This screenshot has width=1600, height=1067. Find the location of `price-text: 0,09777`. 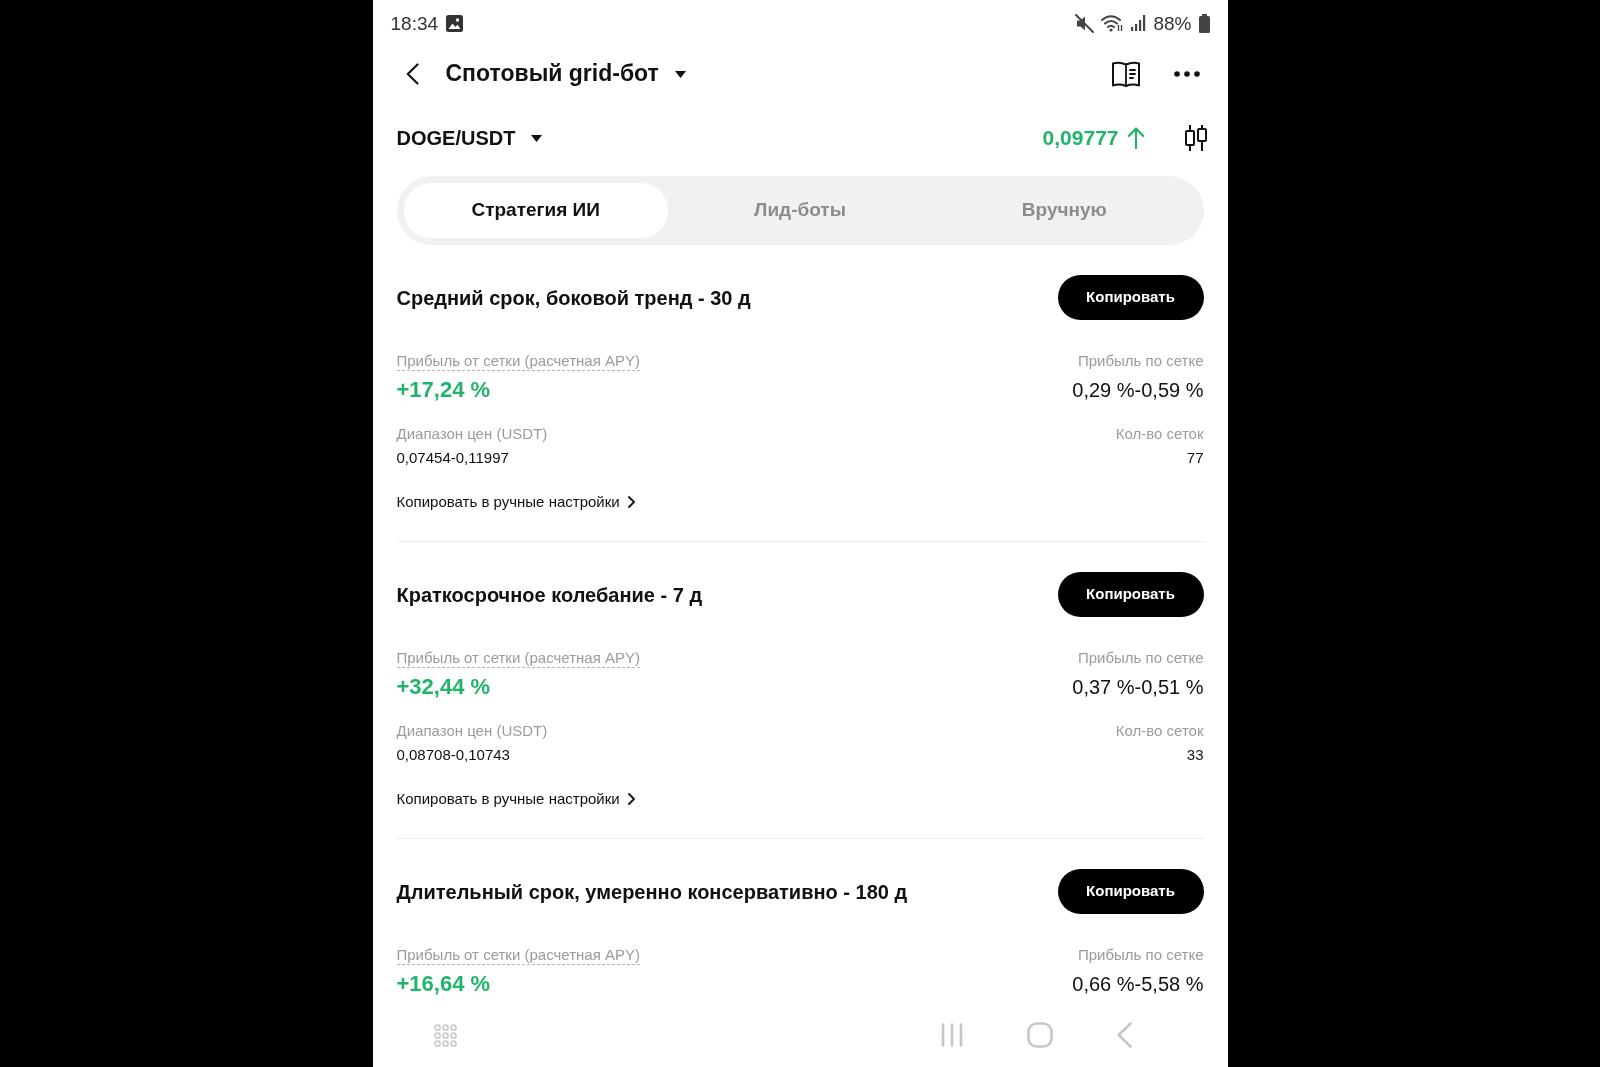

price-text: 0,09777 is located at coordinates (1080, 138).